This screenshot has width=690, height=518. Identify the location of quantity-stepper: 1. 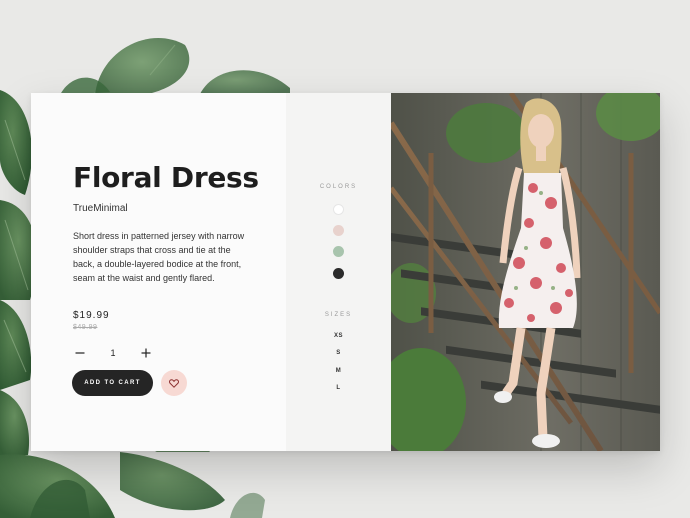
(113, 353).